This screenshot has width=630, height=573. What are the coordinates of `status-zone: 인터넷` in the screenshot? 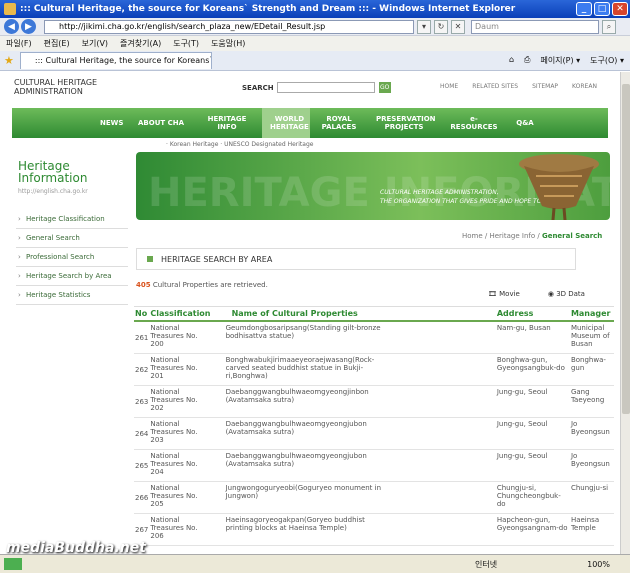 It's located at (486, 564).